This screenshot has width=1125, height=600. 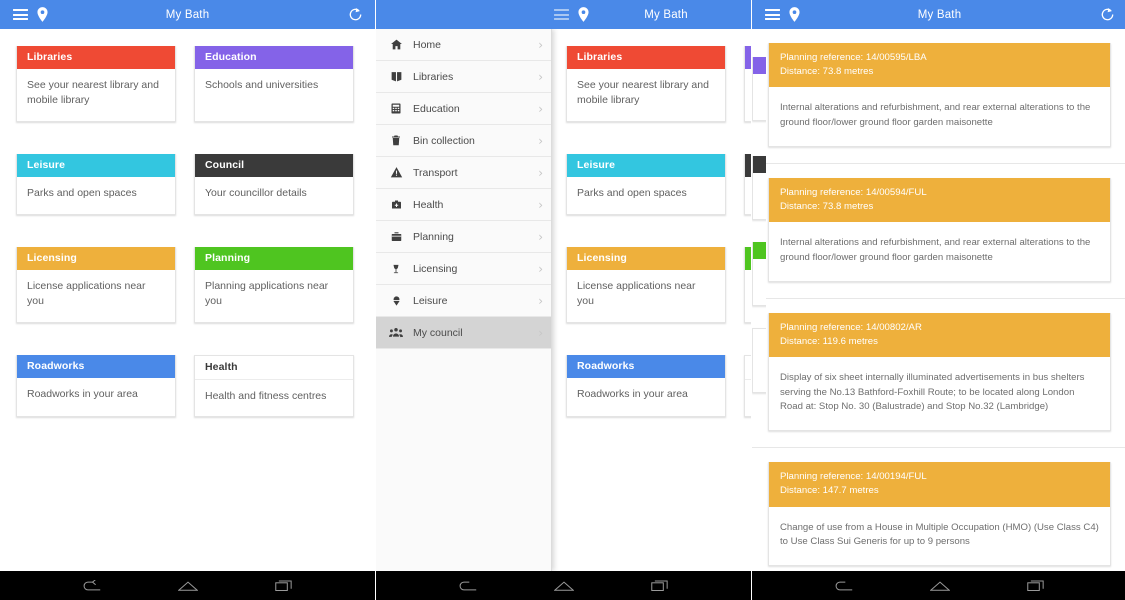 I want to click on toolbar: My Bath, so click(x=563, y=14).